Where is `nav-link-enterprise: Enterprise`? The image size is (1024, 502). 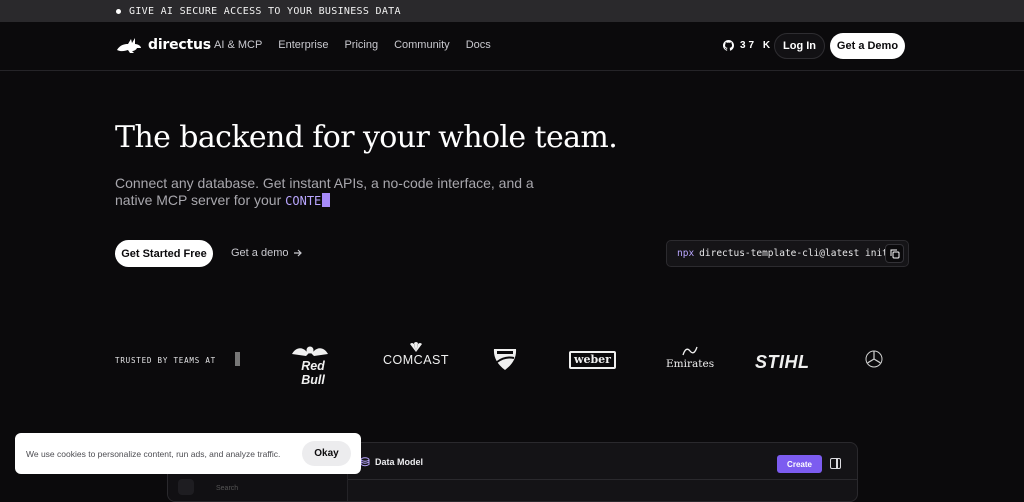 nav-link-enterprise: Enterprise is located at coordinates (303, 45).